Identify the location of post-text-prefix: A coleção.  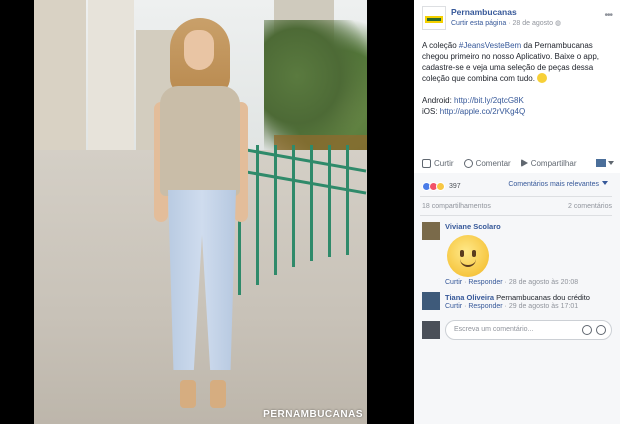
(440, 45).